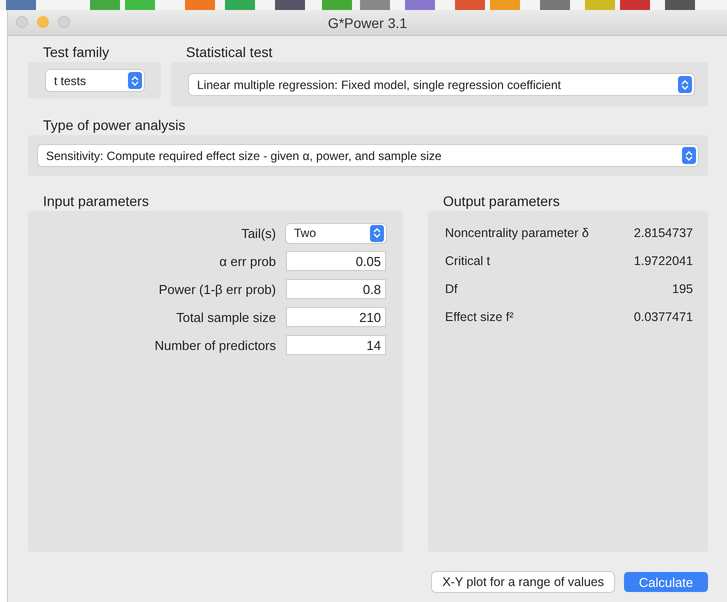 This screenshot has width=727, height=602. I want to click on input-field: 0.8, so click(336, 289).